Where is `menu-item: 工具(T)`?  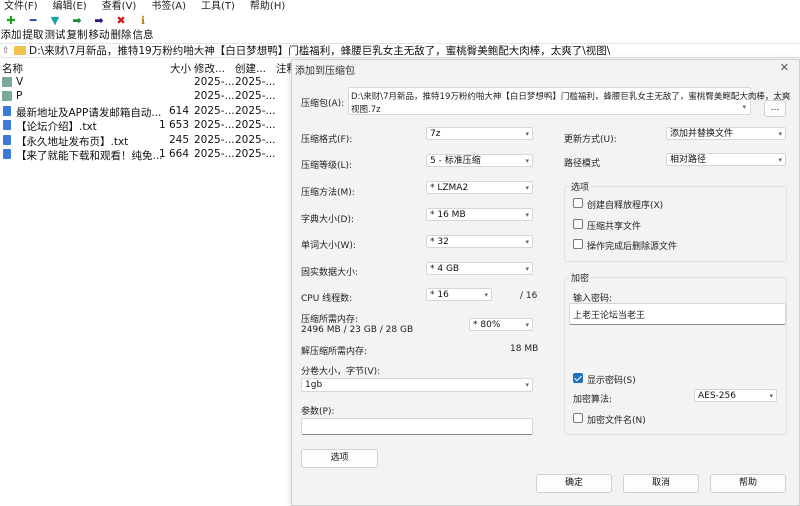
menu-item: 工具(T) is located at coordinates (218, 7).